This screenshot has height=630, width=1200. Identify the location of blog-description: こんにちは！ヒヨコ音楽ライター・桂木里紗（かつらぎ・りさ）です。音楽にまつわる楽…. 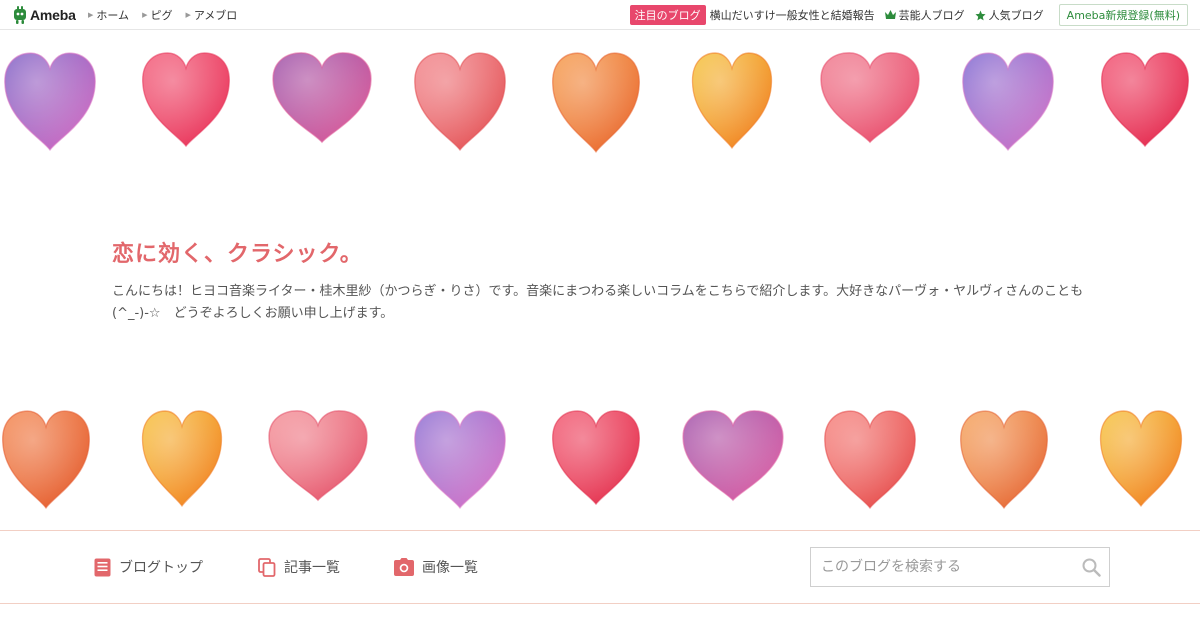
(598, 302).